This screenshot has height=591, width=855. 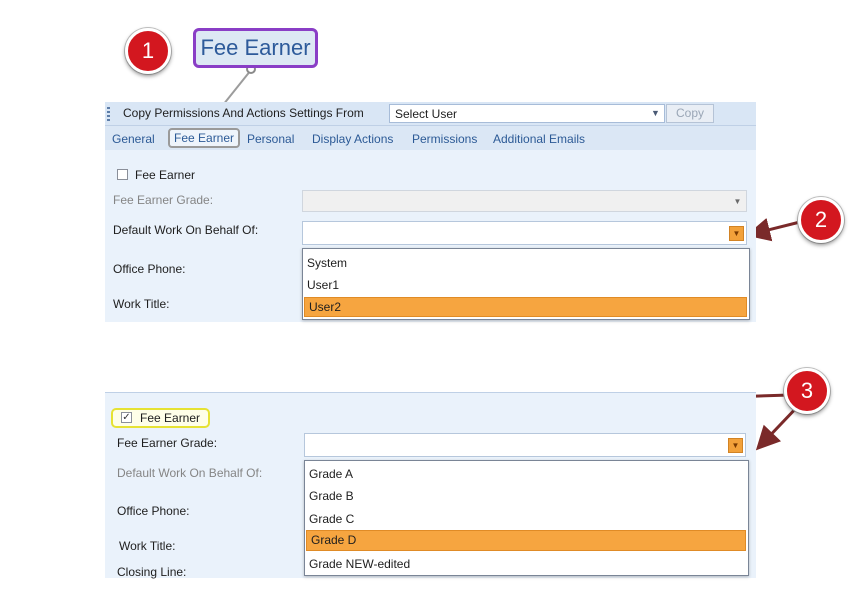 I want to click on copy-button: Copy, so click(x=690, y=113).